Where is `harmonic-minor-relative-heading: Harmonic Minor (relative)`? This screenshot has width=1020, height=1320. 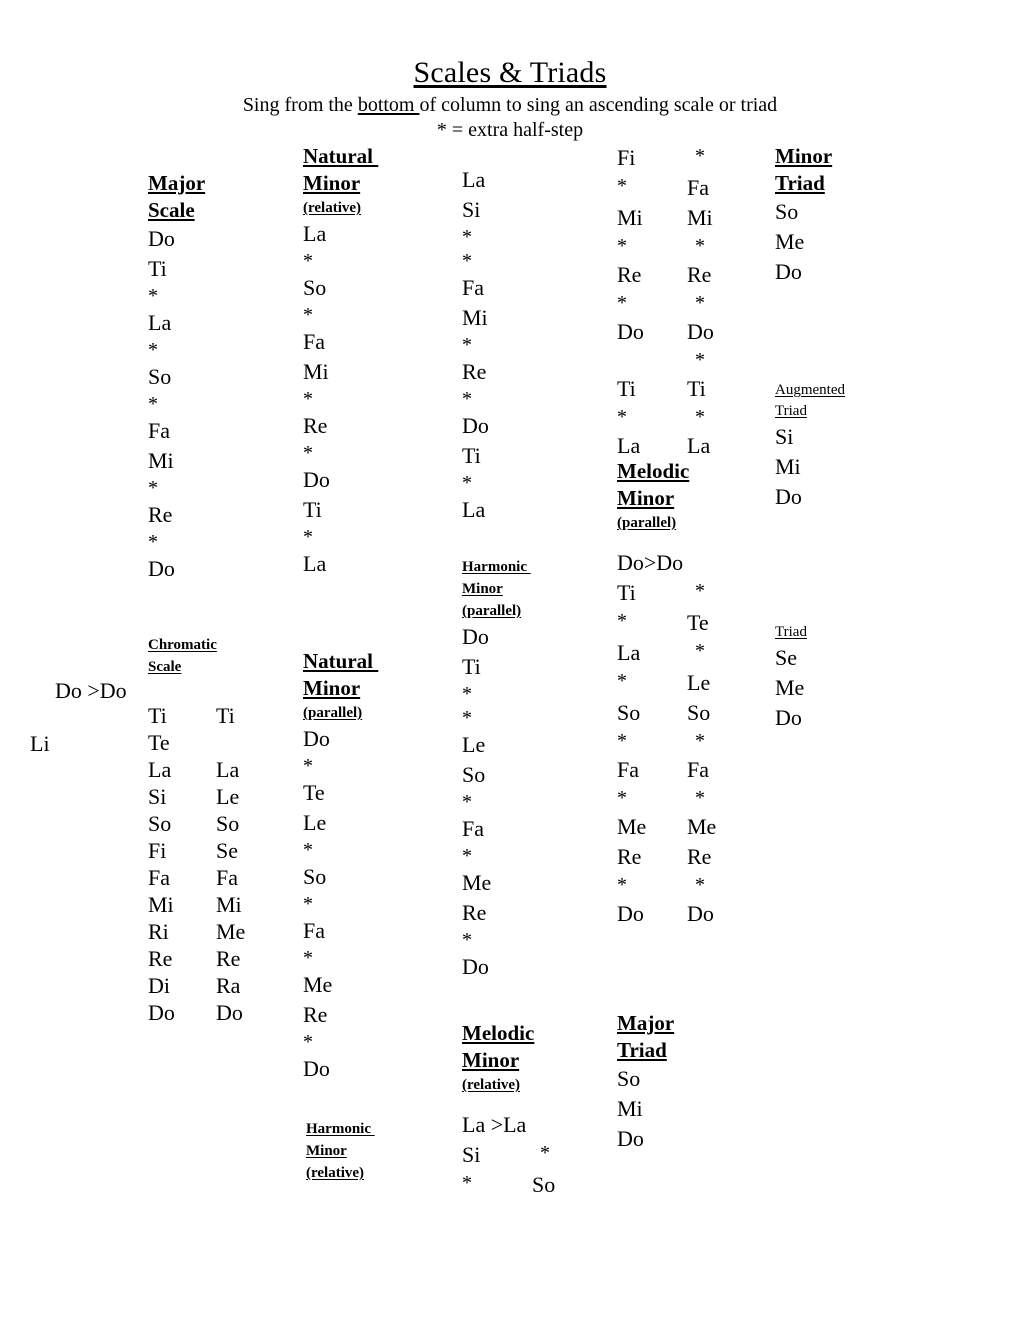
harmonic-minor-relative-heading: Harmonic Minor (relative) is located at coordinates (340, 1151).